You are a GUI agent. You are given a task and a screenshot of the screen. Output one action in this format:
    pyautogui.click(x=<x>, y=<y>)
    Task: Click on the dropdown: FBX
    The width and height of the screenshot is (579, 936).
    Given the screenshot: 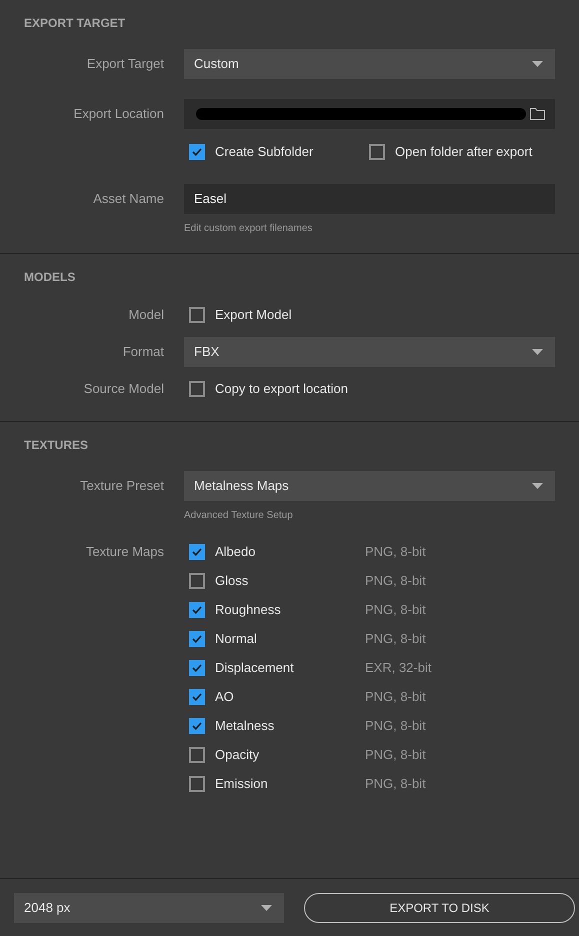 What is the action you would take?
    pyautogui.click(x=369, y=352)
    